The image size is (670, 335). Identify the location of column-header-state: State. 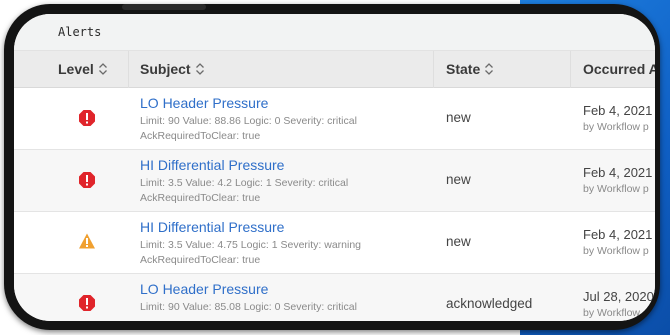
(470, 69).